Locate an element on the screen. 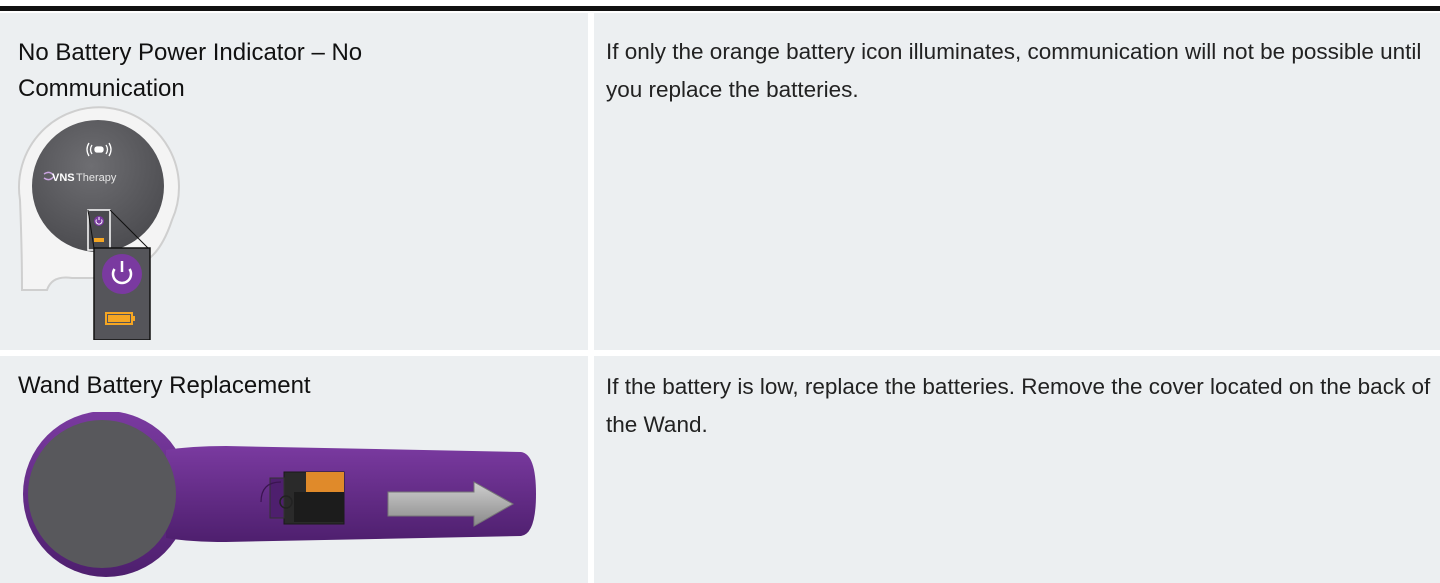 Image resolution: width=1440 pixels, height=583 pixels. battery-icon is located at coordinates (325, 482).